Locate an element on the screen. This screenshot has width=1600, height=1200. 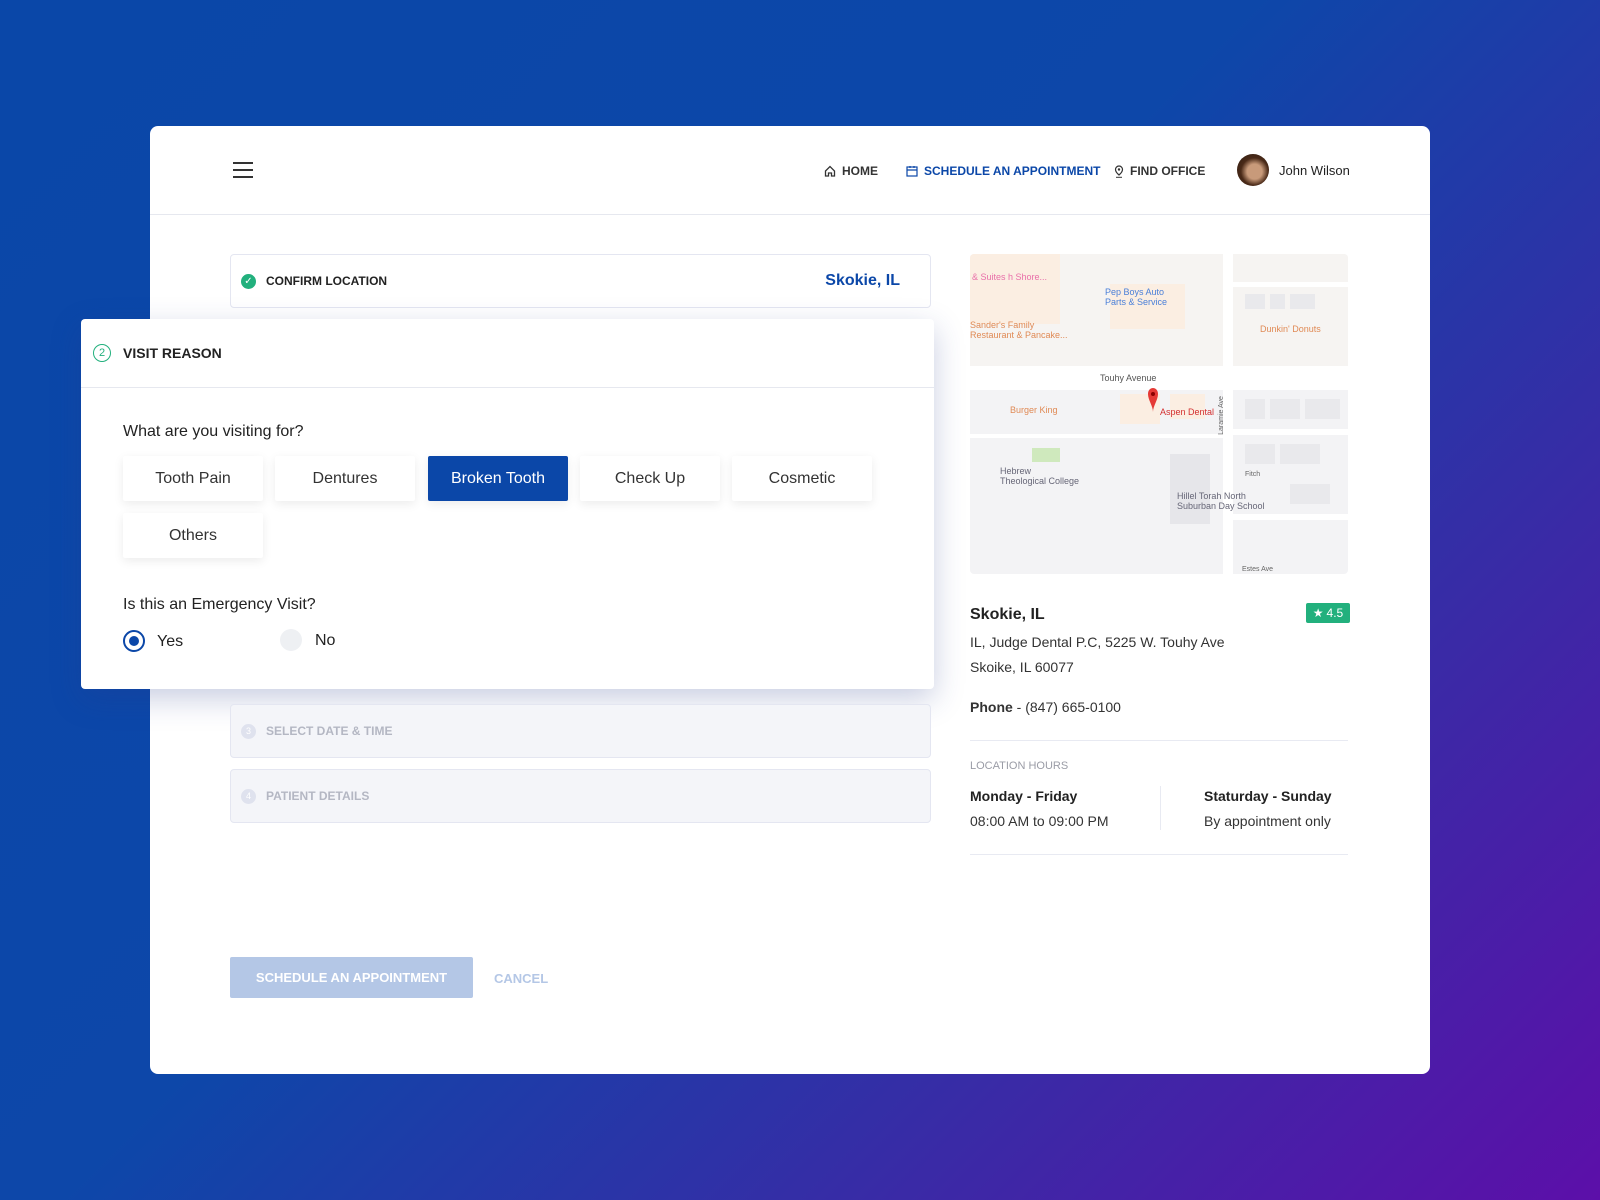
map-label-aspen-dental: Aspen Dental is located at coordinates (1187, 412).